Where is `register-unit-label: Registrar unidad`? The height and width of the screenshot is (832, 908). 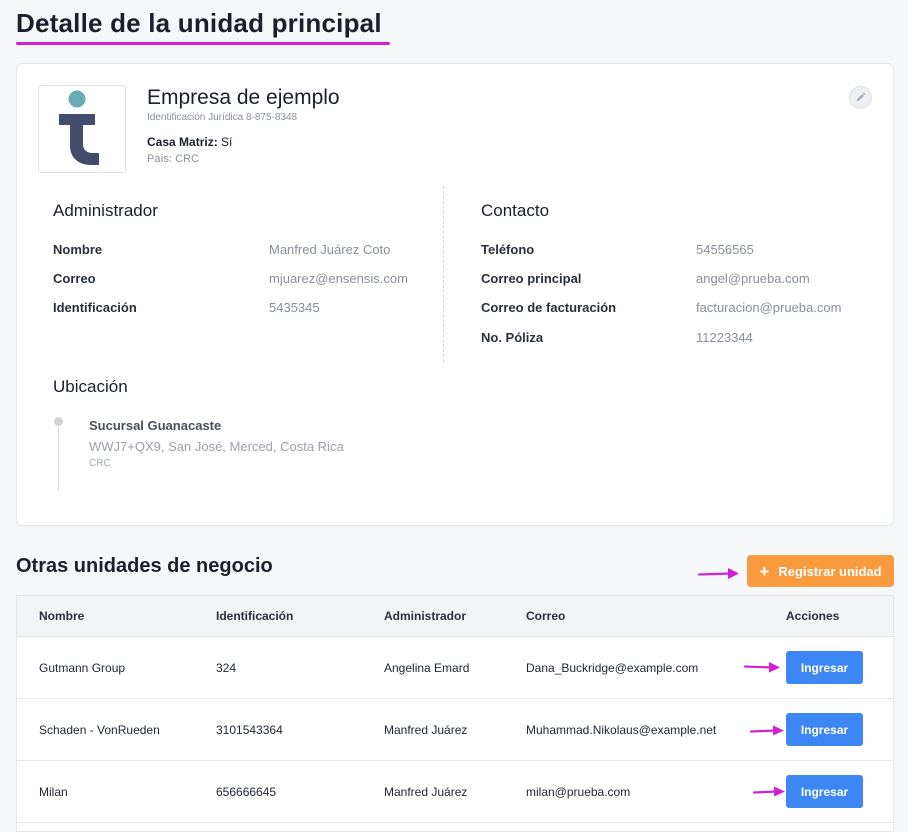 register-unit-label: Registrar unidad is located at coordinates (830, 571).